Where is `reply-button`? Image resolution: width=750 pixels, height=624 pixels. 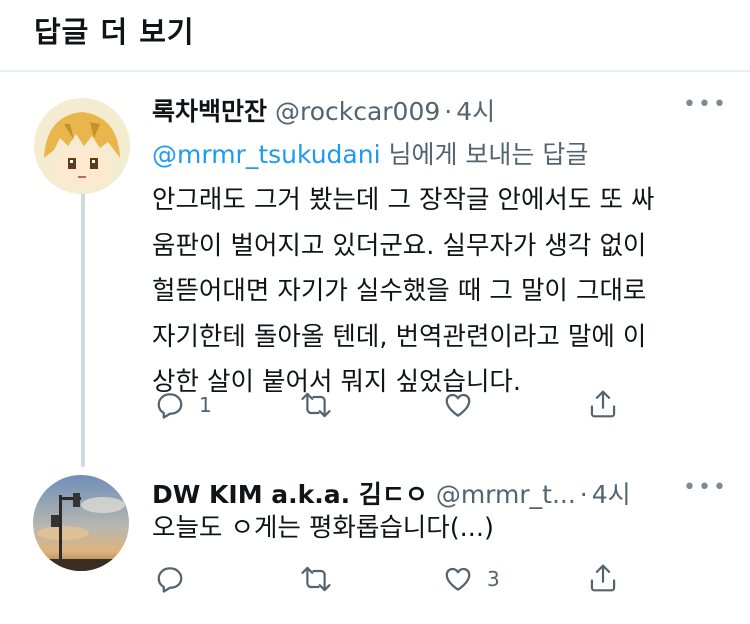
reply-button is located at coordinates (177, 579).